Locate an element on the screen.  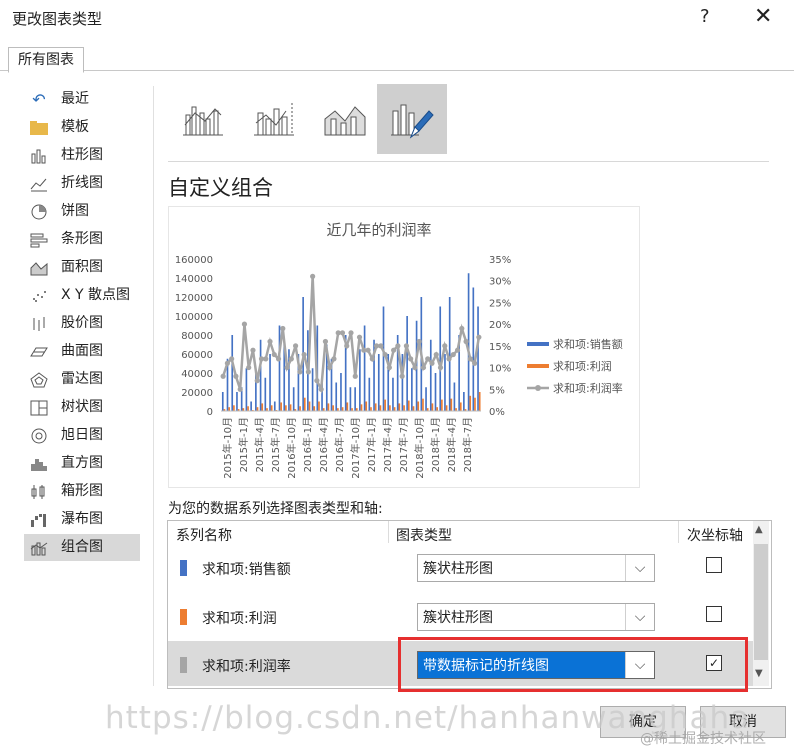
y-tick-label: 40000 is located at coordinates (197, 374).